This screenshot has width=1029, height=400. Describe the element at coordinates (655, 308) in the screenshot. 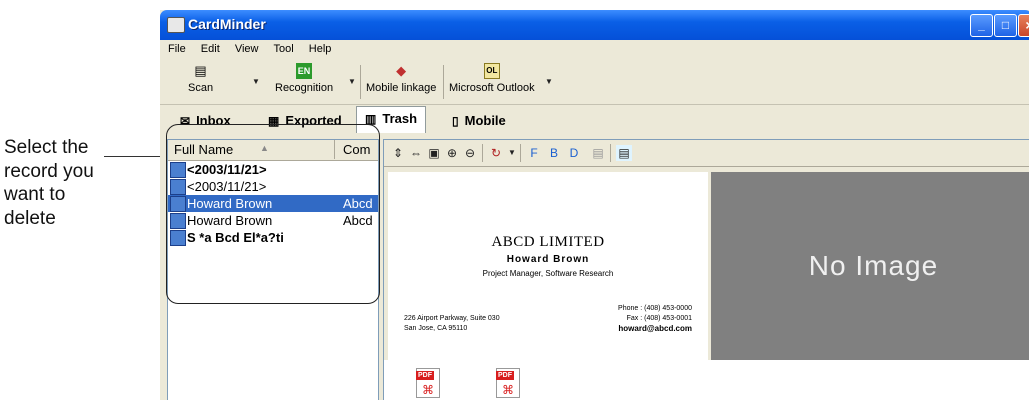

I see `card-phone: Phone : (408) 453-0000` at that location.